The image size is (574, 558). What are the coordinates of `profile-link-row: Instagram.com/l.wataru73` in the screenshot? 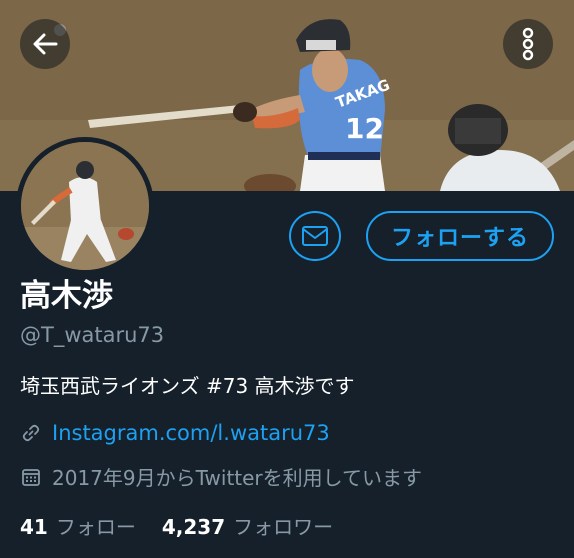 It's located at (175, 433).